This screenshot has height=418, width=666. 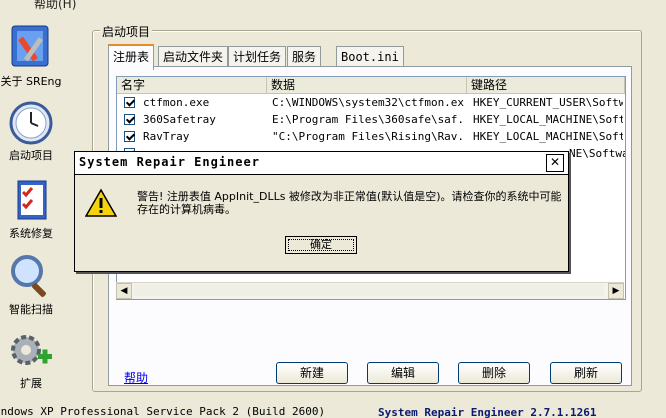 I want to click on column-header-name: 名字, so click(x=192, y=85).